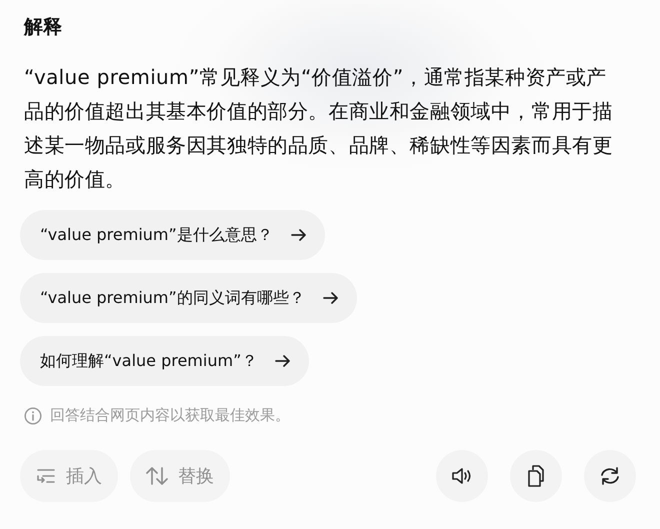  Describe the element at coordinates (462, 476) in the screenshot. I see `speaker-icon` at that location.